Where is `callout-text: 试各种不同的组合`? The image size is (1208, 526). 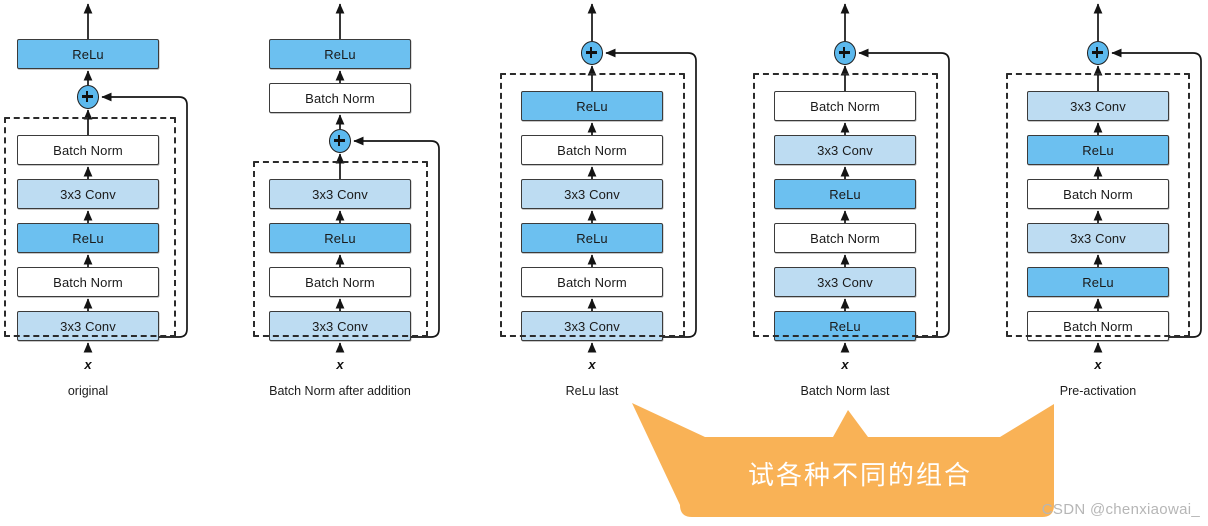
callout-text: 试各种不同的组合 is located at coordinates (859, 476).